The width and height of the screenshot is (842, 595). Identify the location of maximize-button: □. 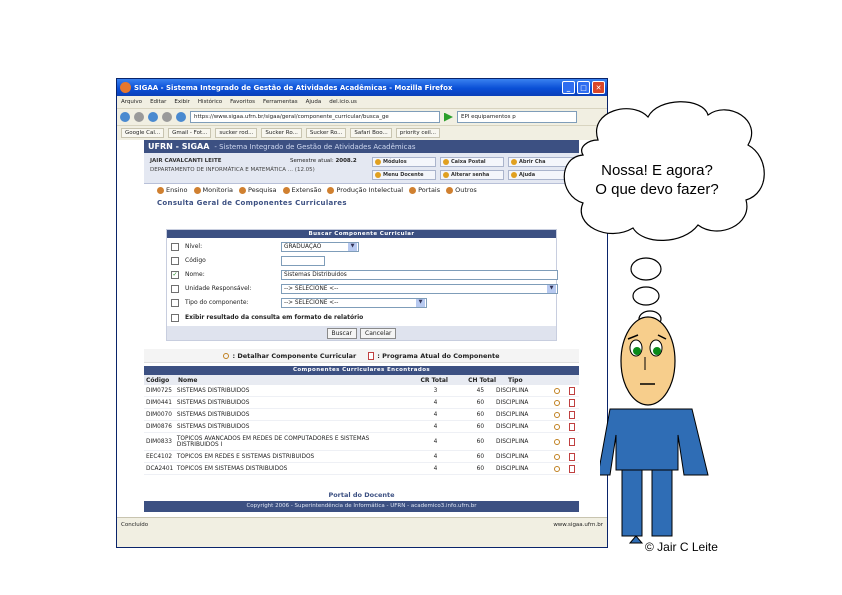
(583, 87).